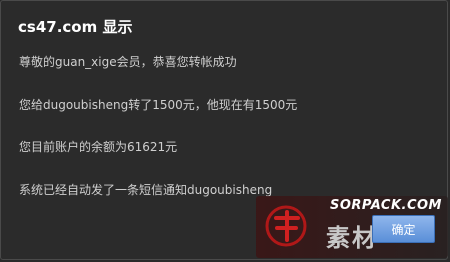 The height and width of the screenshot is (262, 450). What do you see at coordinates (128, 62) in the screenshot?
I see `message-line-greeting: 尊敬的guan_xige会员，恭喜您转帐成功` at bounding box center [128, 62].